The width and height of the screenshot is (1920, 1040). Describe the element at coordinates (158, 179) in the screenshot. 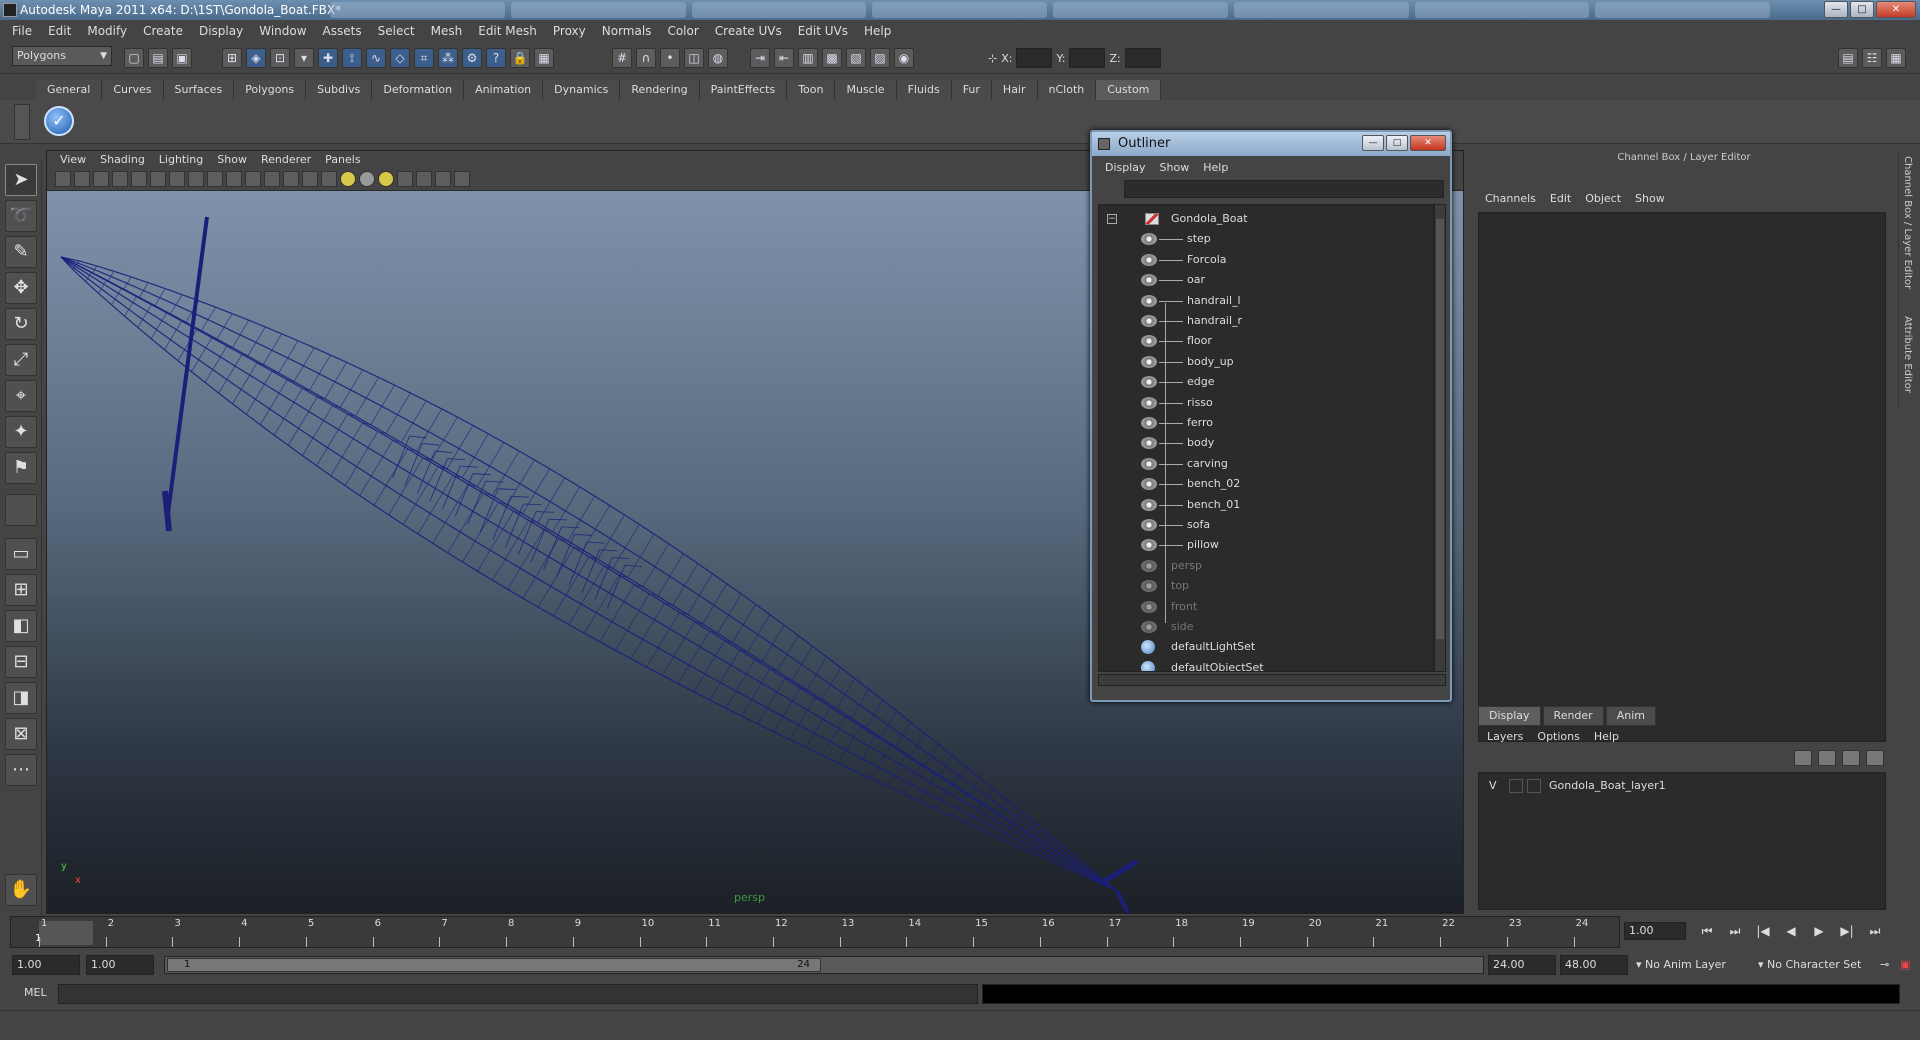

I see `film-gate-icon` at that location.